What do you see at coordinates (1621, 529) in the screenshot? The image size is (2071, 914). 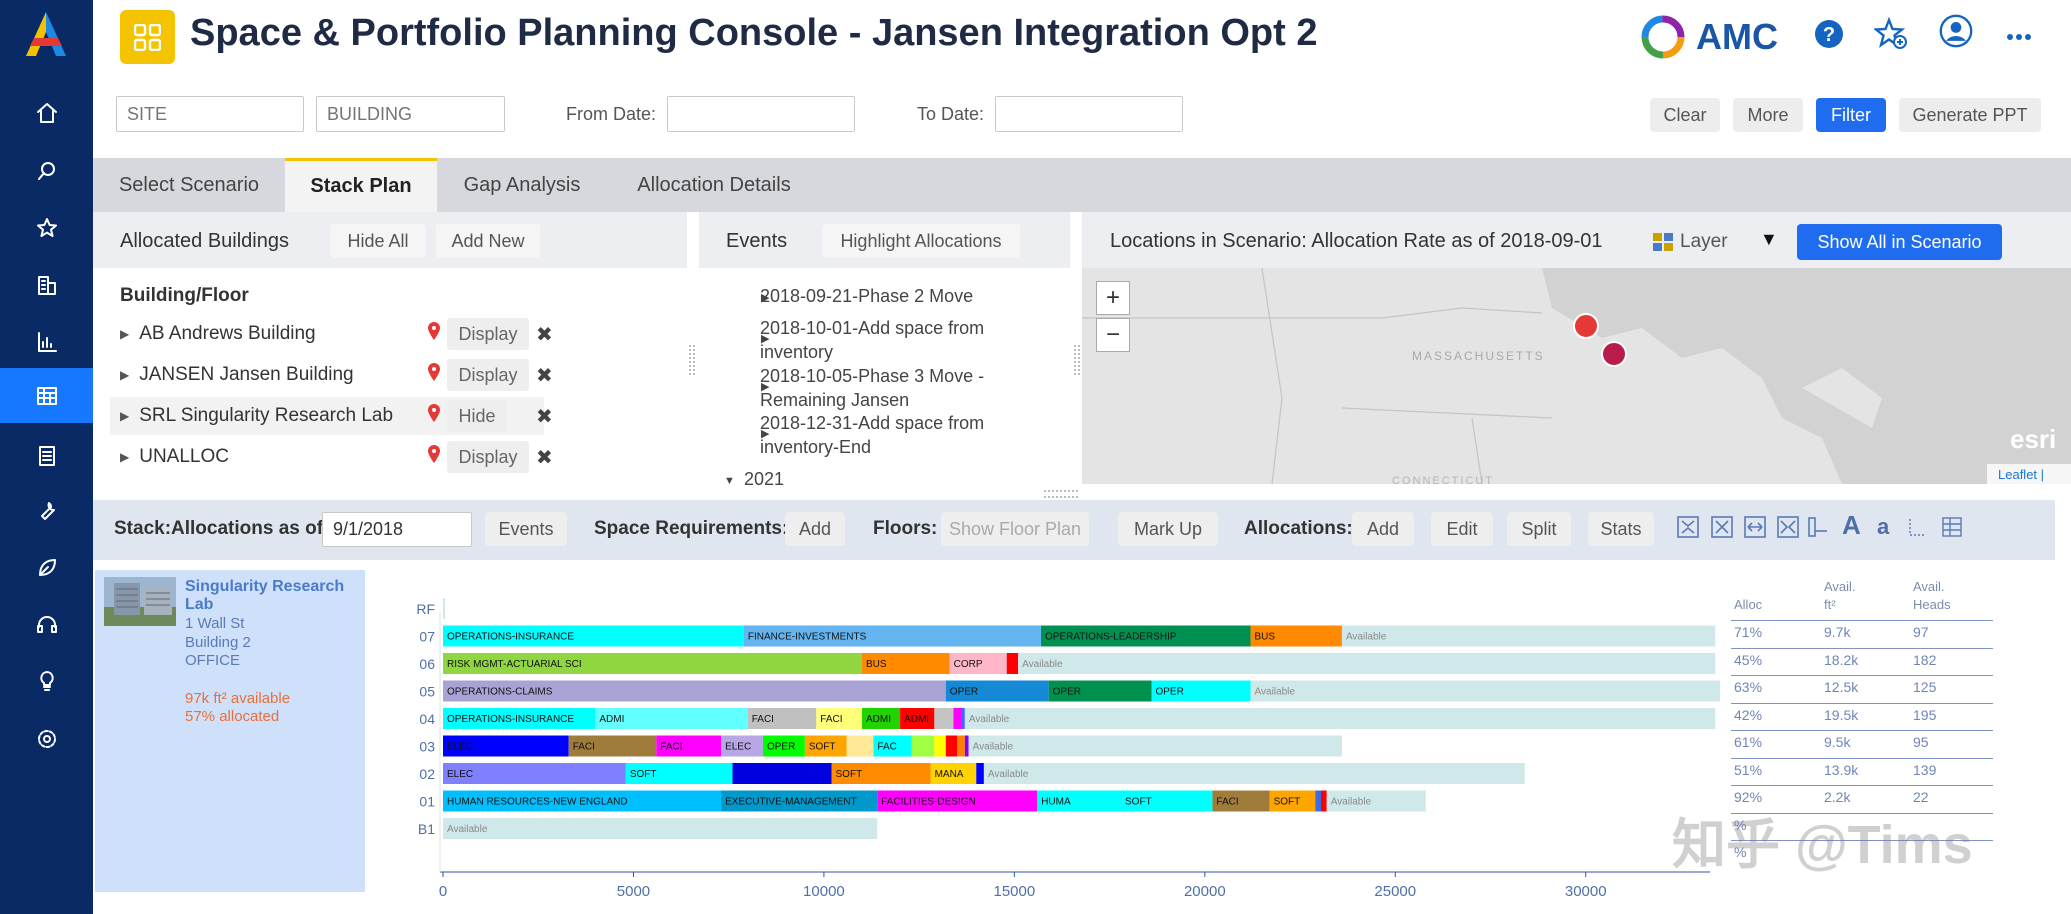 I see `allocation-stats-button: Stats` at bounding box center [1621, 529].